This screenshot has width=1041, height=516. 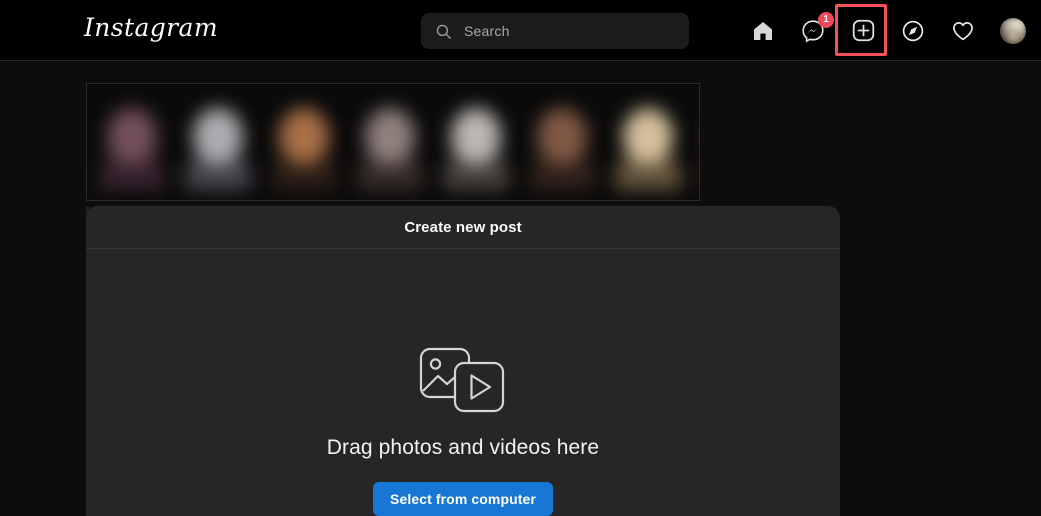 I want to click on home-icon, so click(x=763, y=31).